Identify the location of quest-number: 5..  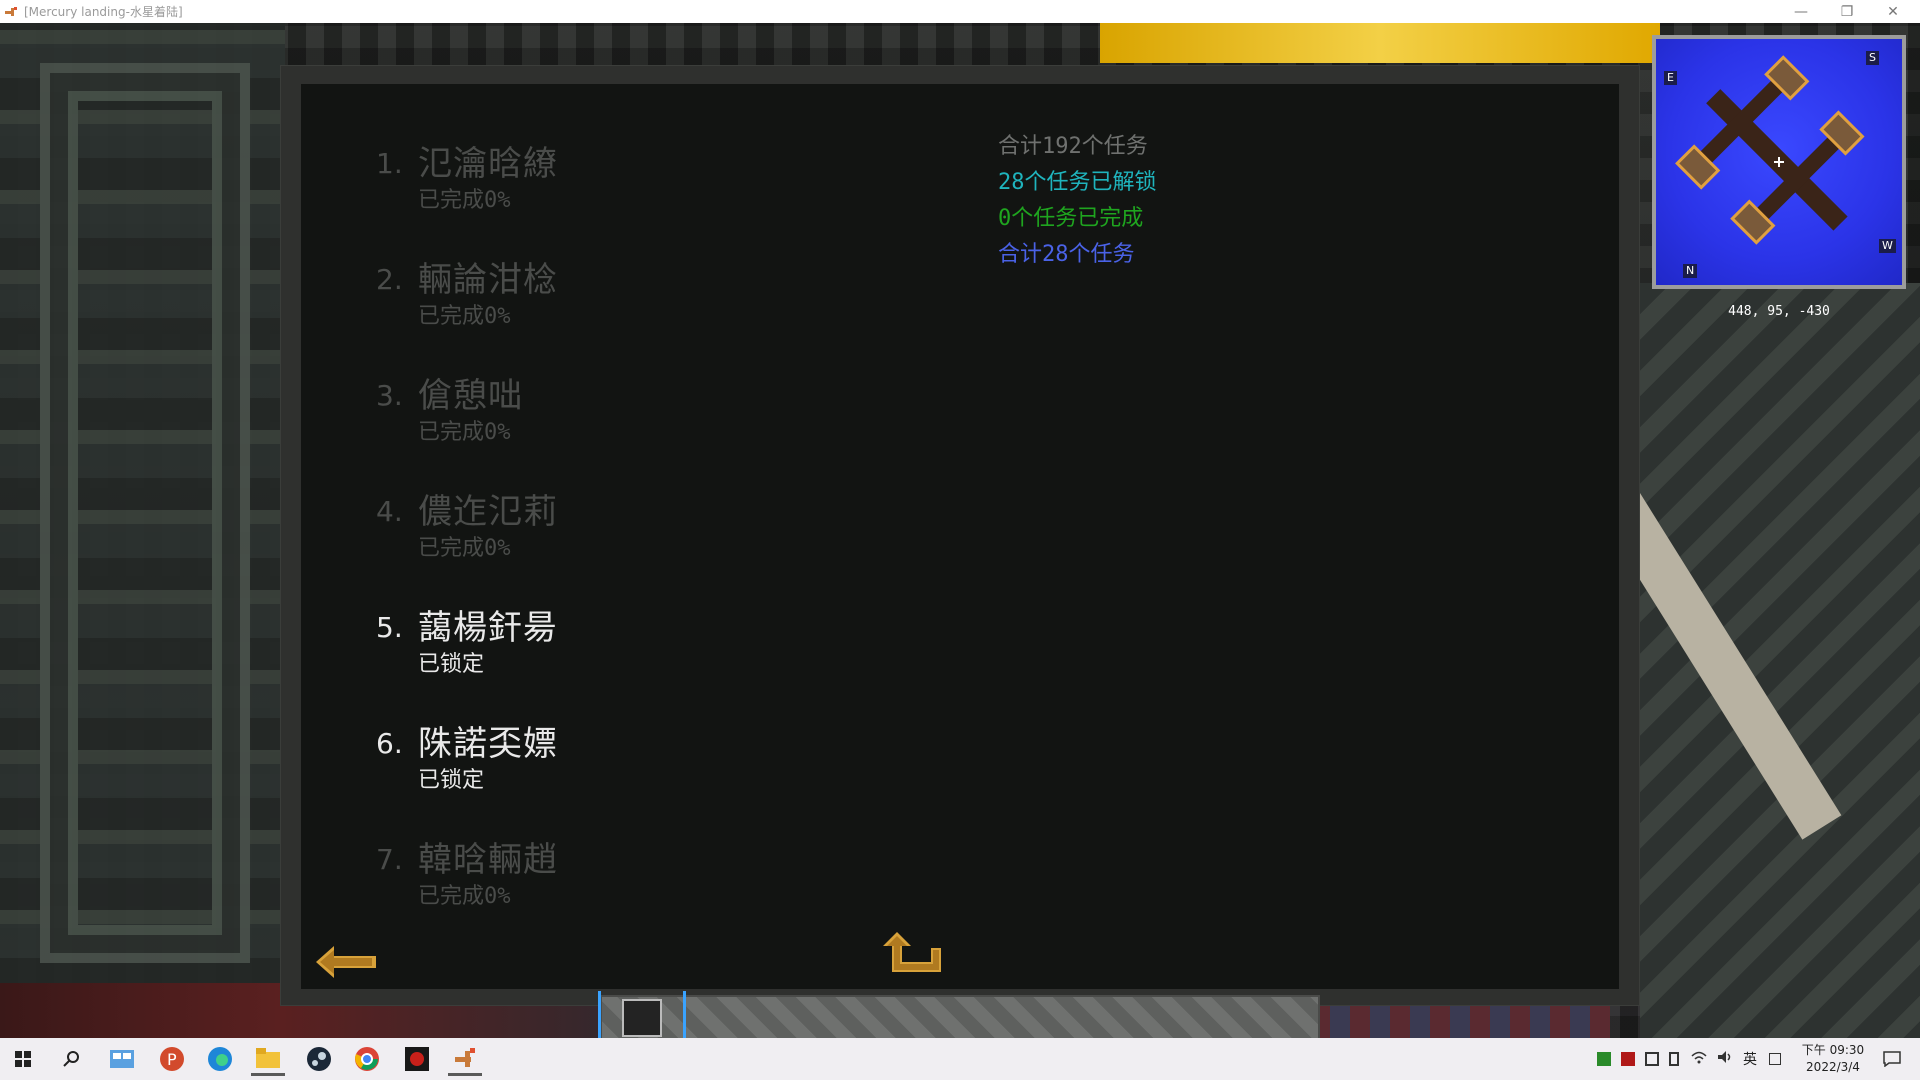
(389, 627).